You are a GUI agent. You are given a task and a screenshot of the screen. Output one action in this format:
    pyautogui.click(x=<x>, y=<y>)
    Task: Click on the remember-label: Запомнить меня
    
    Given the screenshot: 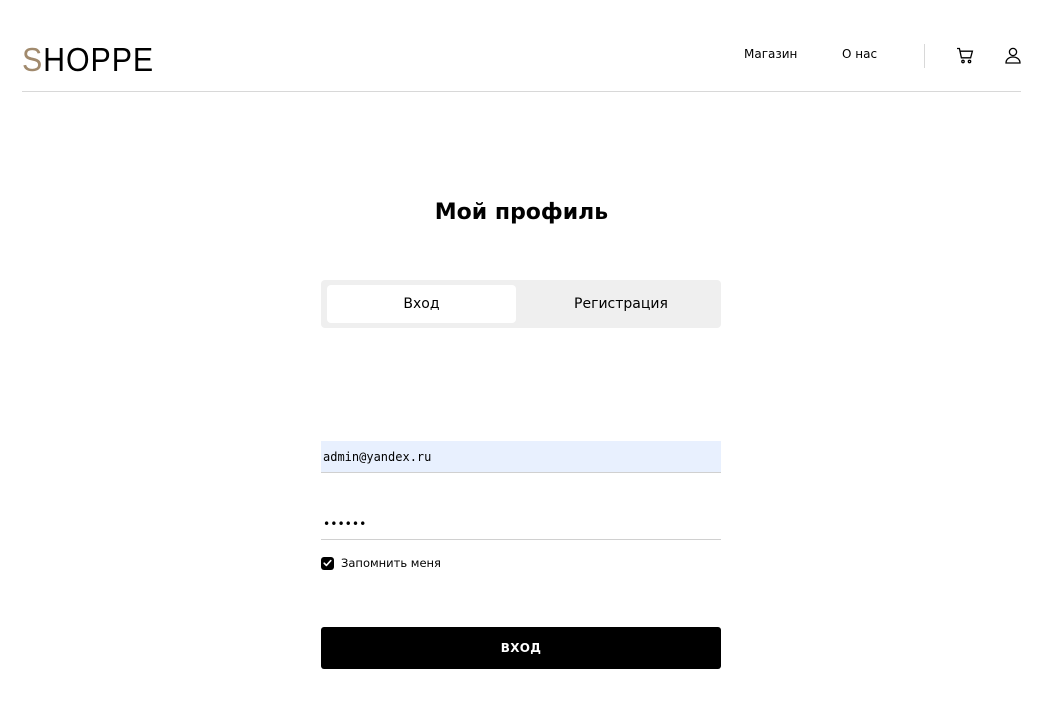 What is the action you would take?
    pyautogui.click(x=391, y=563)
    